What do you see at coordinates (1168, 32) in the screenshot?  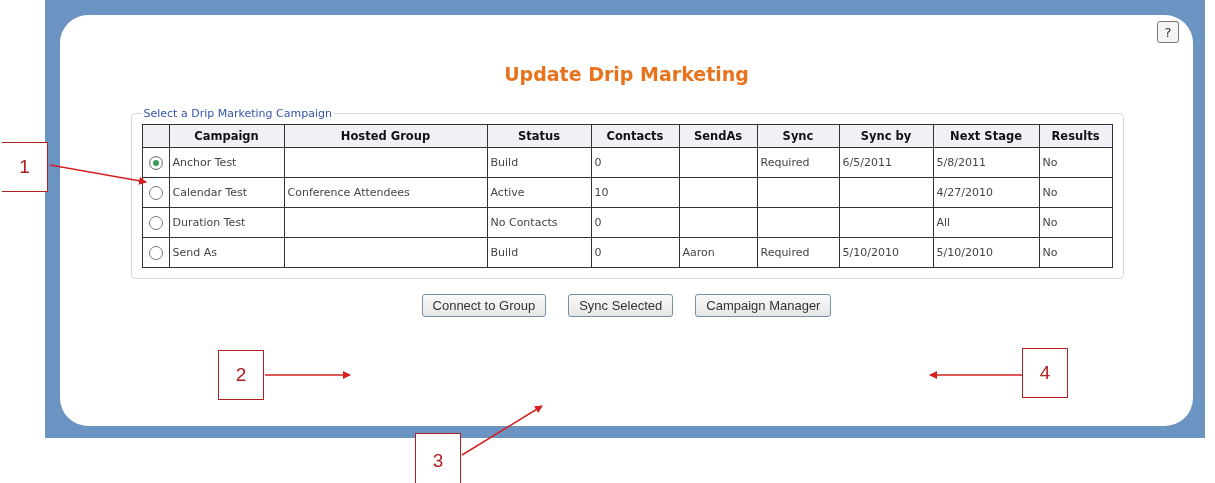 I see `help-button: ?` at bounding box center [1168, 32].